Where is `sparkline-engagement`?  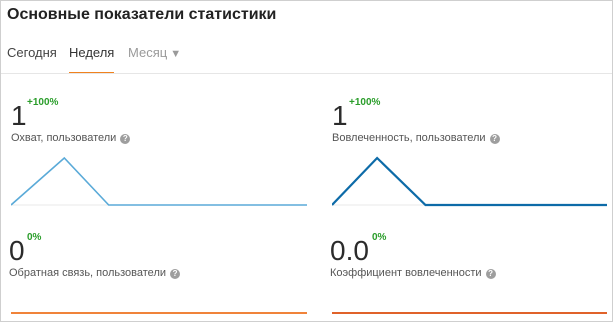 sparkline-engagement is located at coordinates (469, 181).